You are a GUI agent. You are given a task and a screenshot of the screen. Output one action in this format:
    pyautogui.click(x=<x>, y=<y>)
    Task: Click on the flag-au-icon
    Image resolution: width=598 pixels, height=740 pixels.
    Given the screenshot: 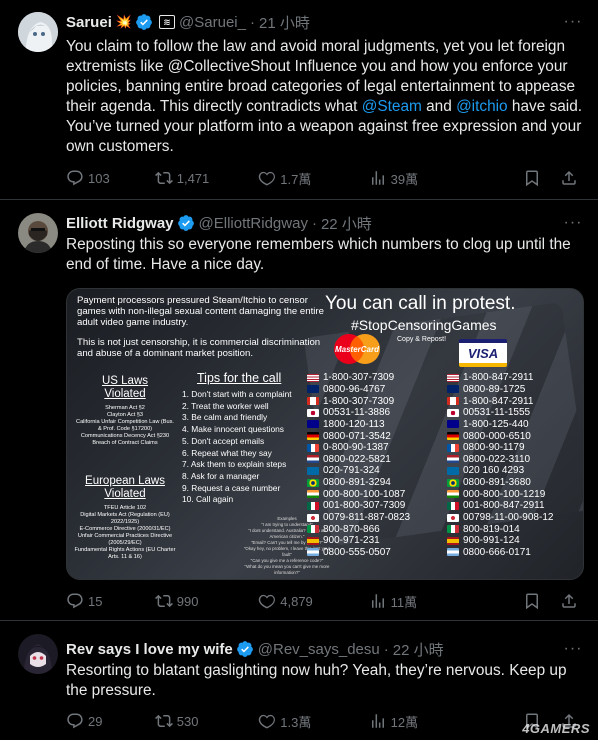 What is the action you would take?
    pyautogui.click(x=313, y=424)
    